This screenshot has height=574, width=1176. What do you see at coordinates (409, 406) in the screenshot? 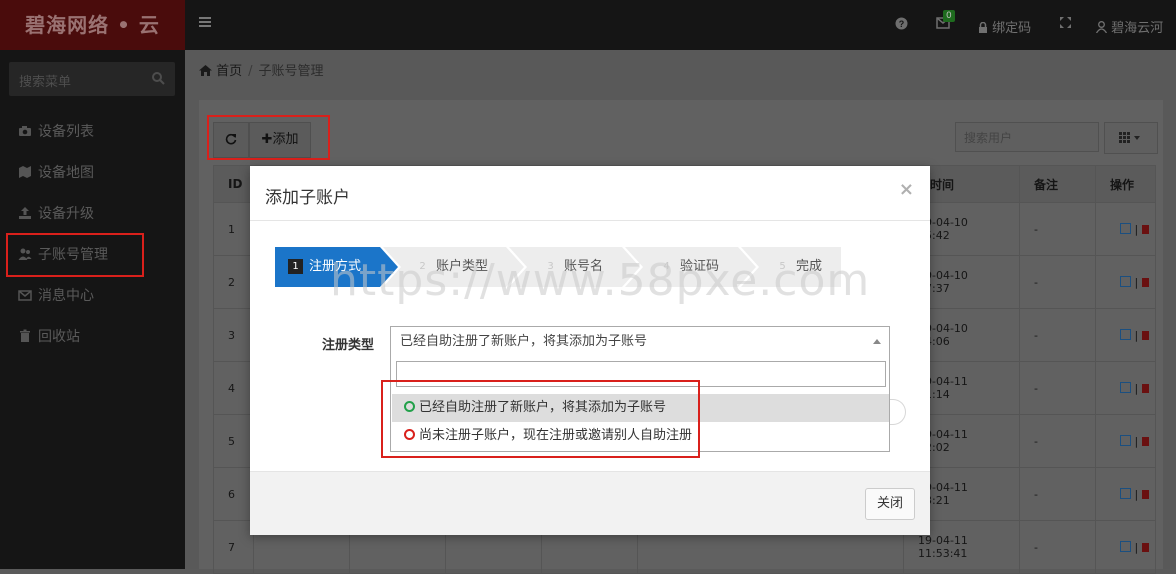
I see `green-circle-icon` at bounding box center [409, 406].